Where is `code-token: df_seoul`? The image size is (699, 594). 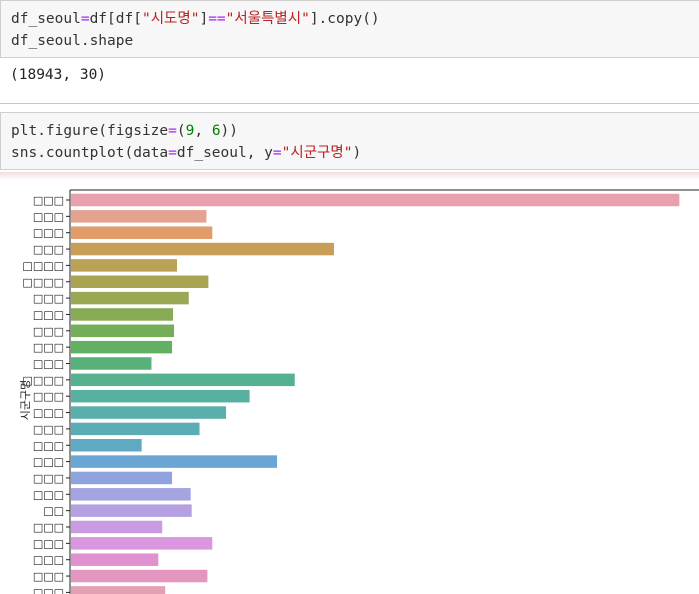 code-token: df_seoul is located at coordinates (46, 19).